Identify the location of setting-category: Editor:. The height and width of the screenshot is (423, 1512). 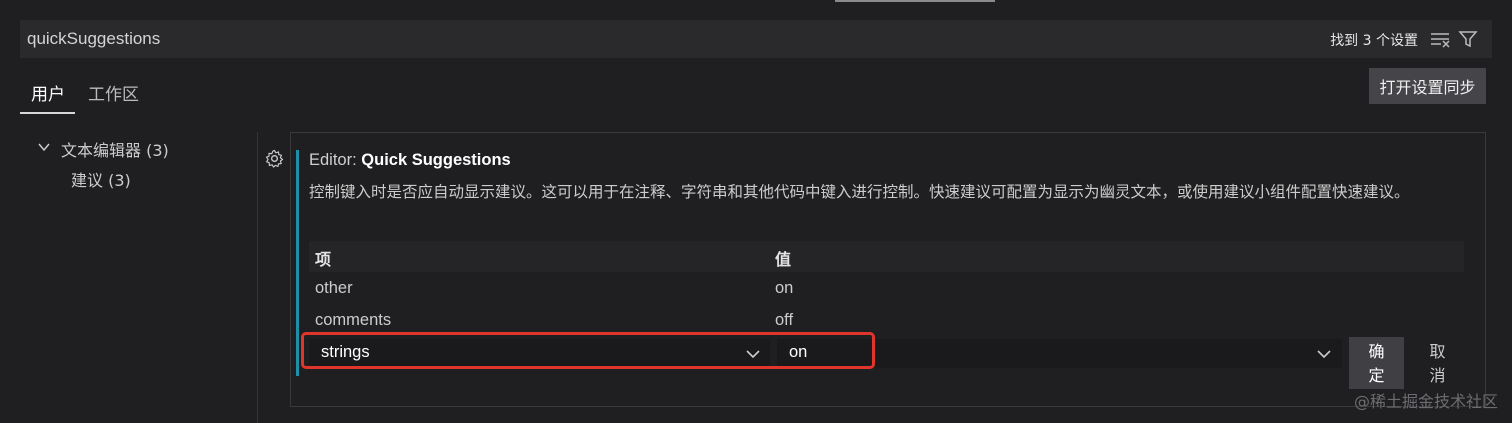
(335, 160).